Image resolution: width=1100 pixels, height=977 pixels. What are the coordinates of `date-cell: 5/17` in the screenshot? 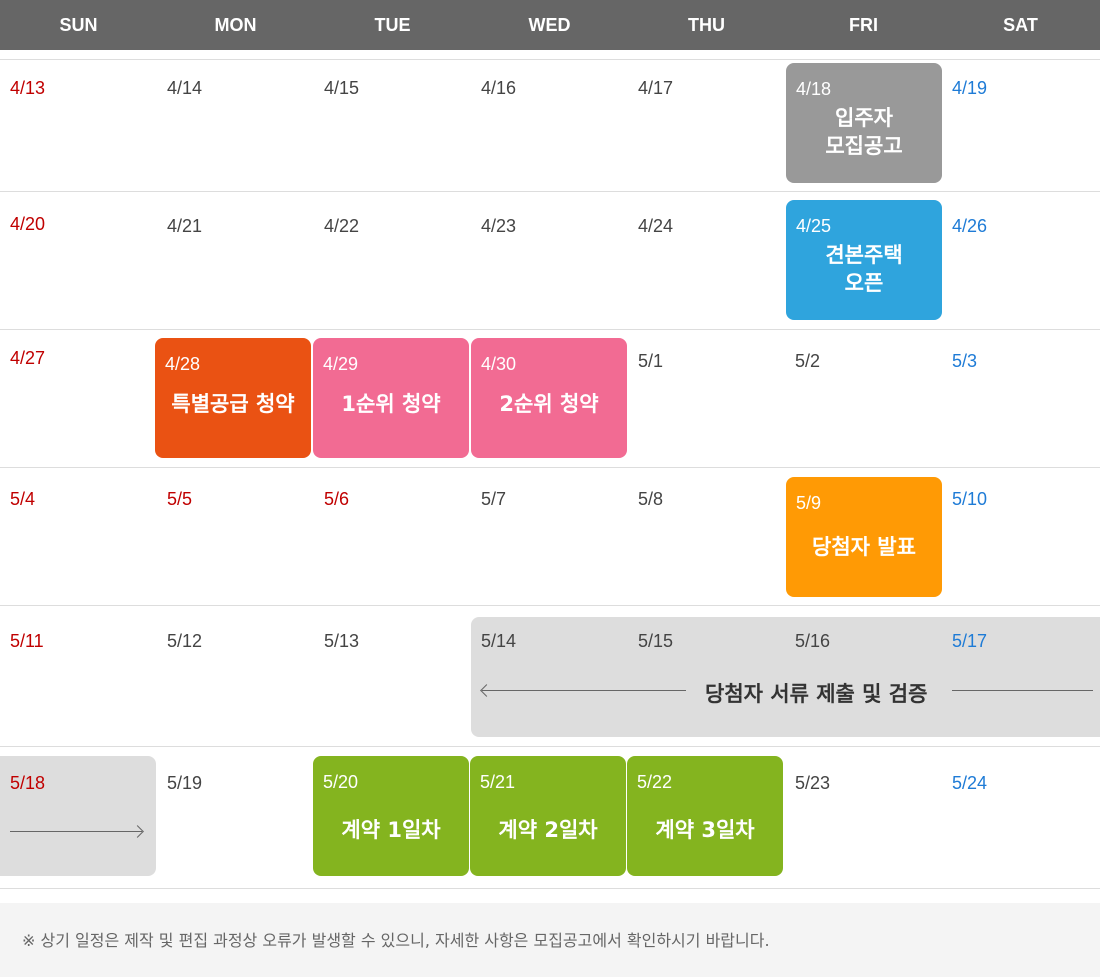 It's located at (970, 641).